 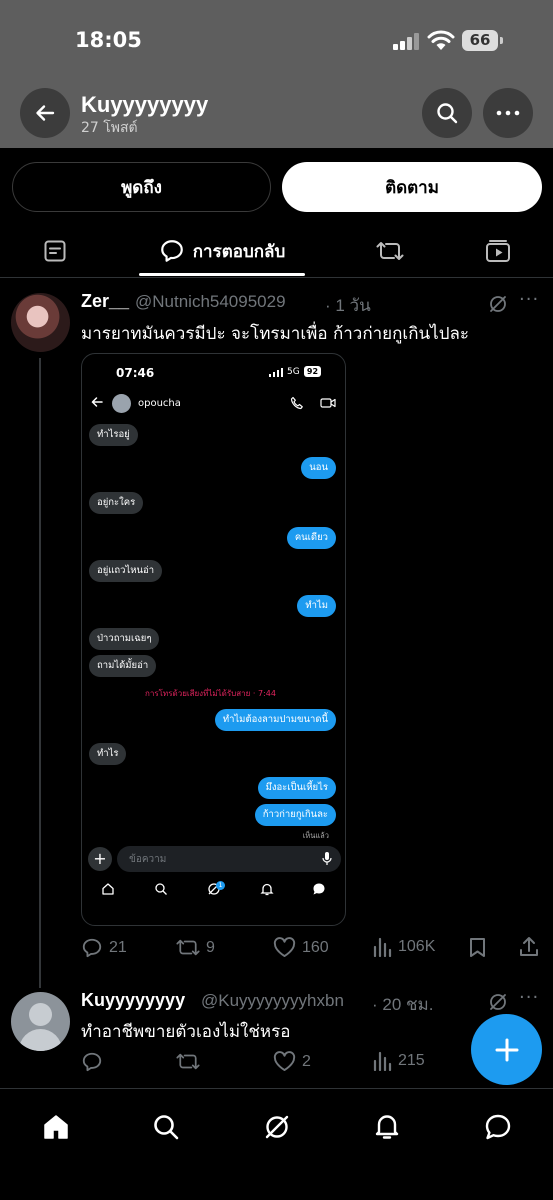 I want to click on compose-button, so click(x=506, y=1049).